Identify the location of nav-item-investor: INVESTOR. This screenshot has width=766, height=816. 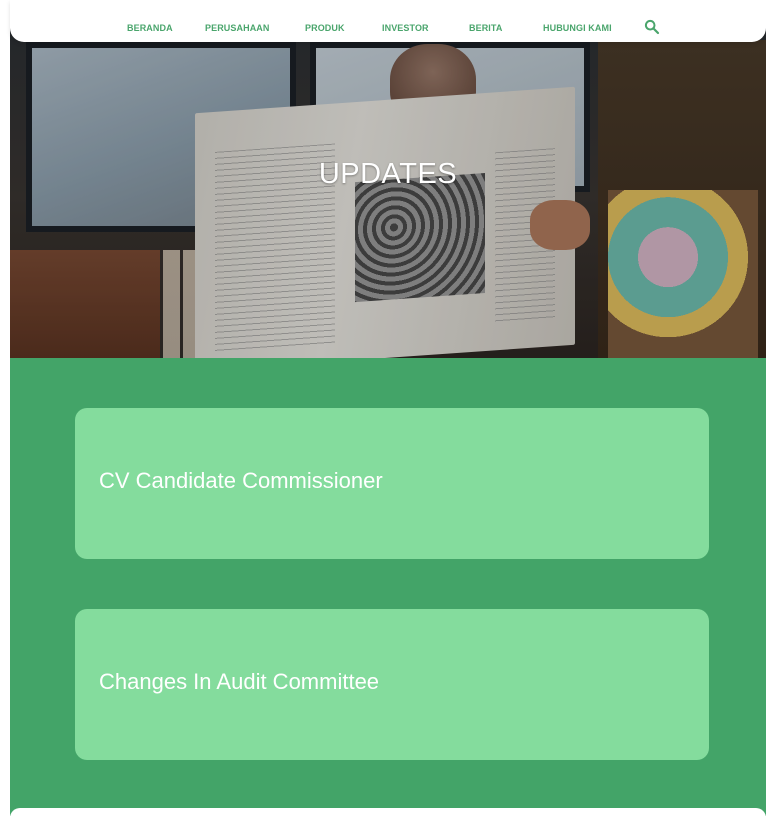
(405, 28).